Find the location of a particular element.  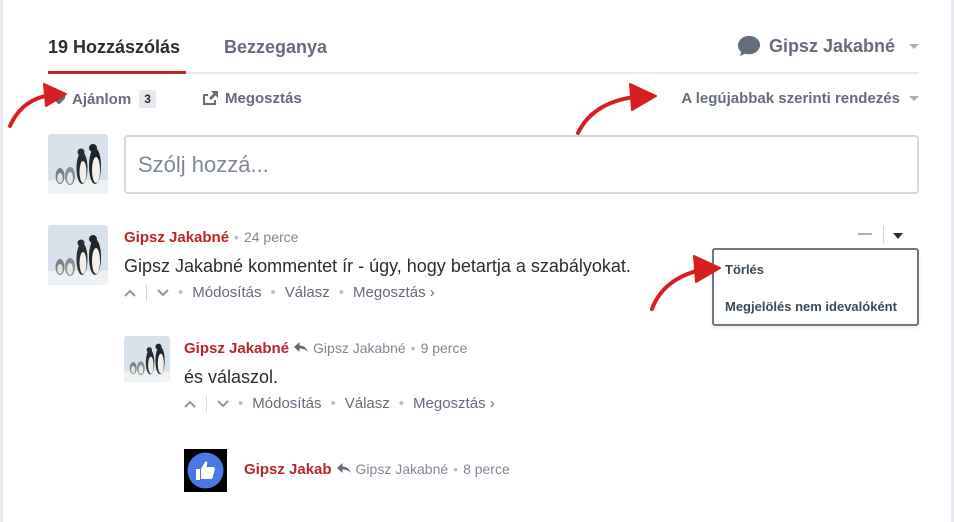

recommend-count-badge: 3 is located at coordinates (147, 99).